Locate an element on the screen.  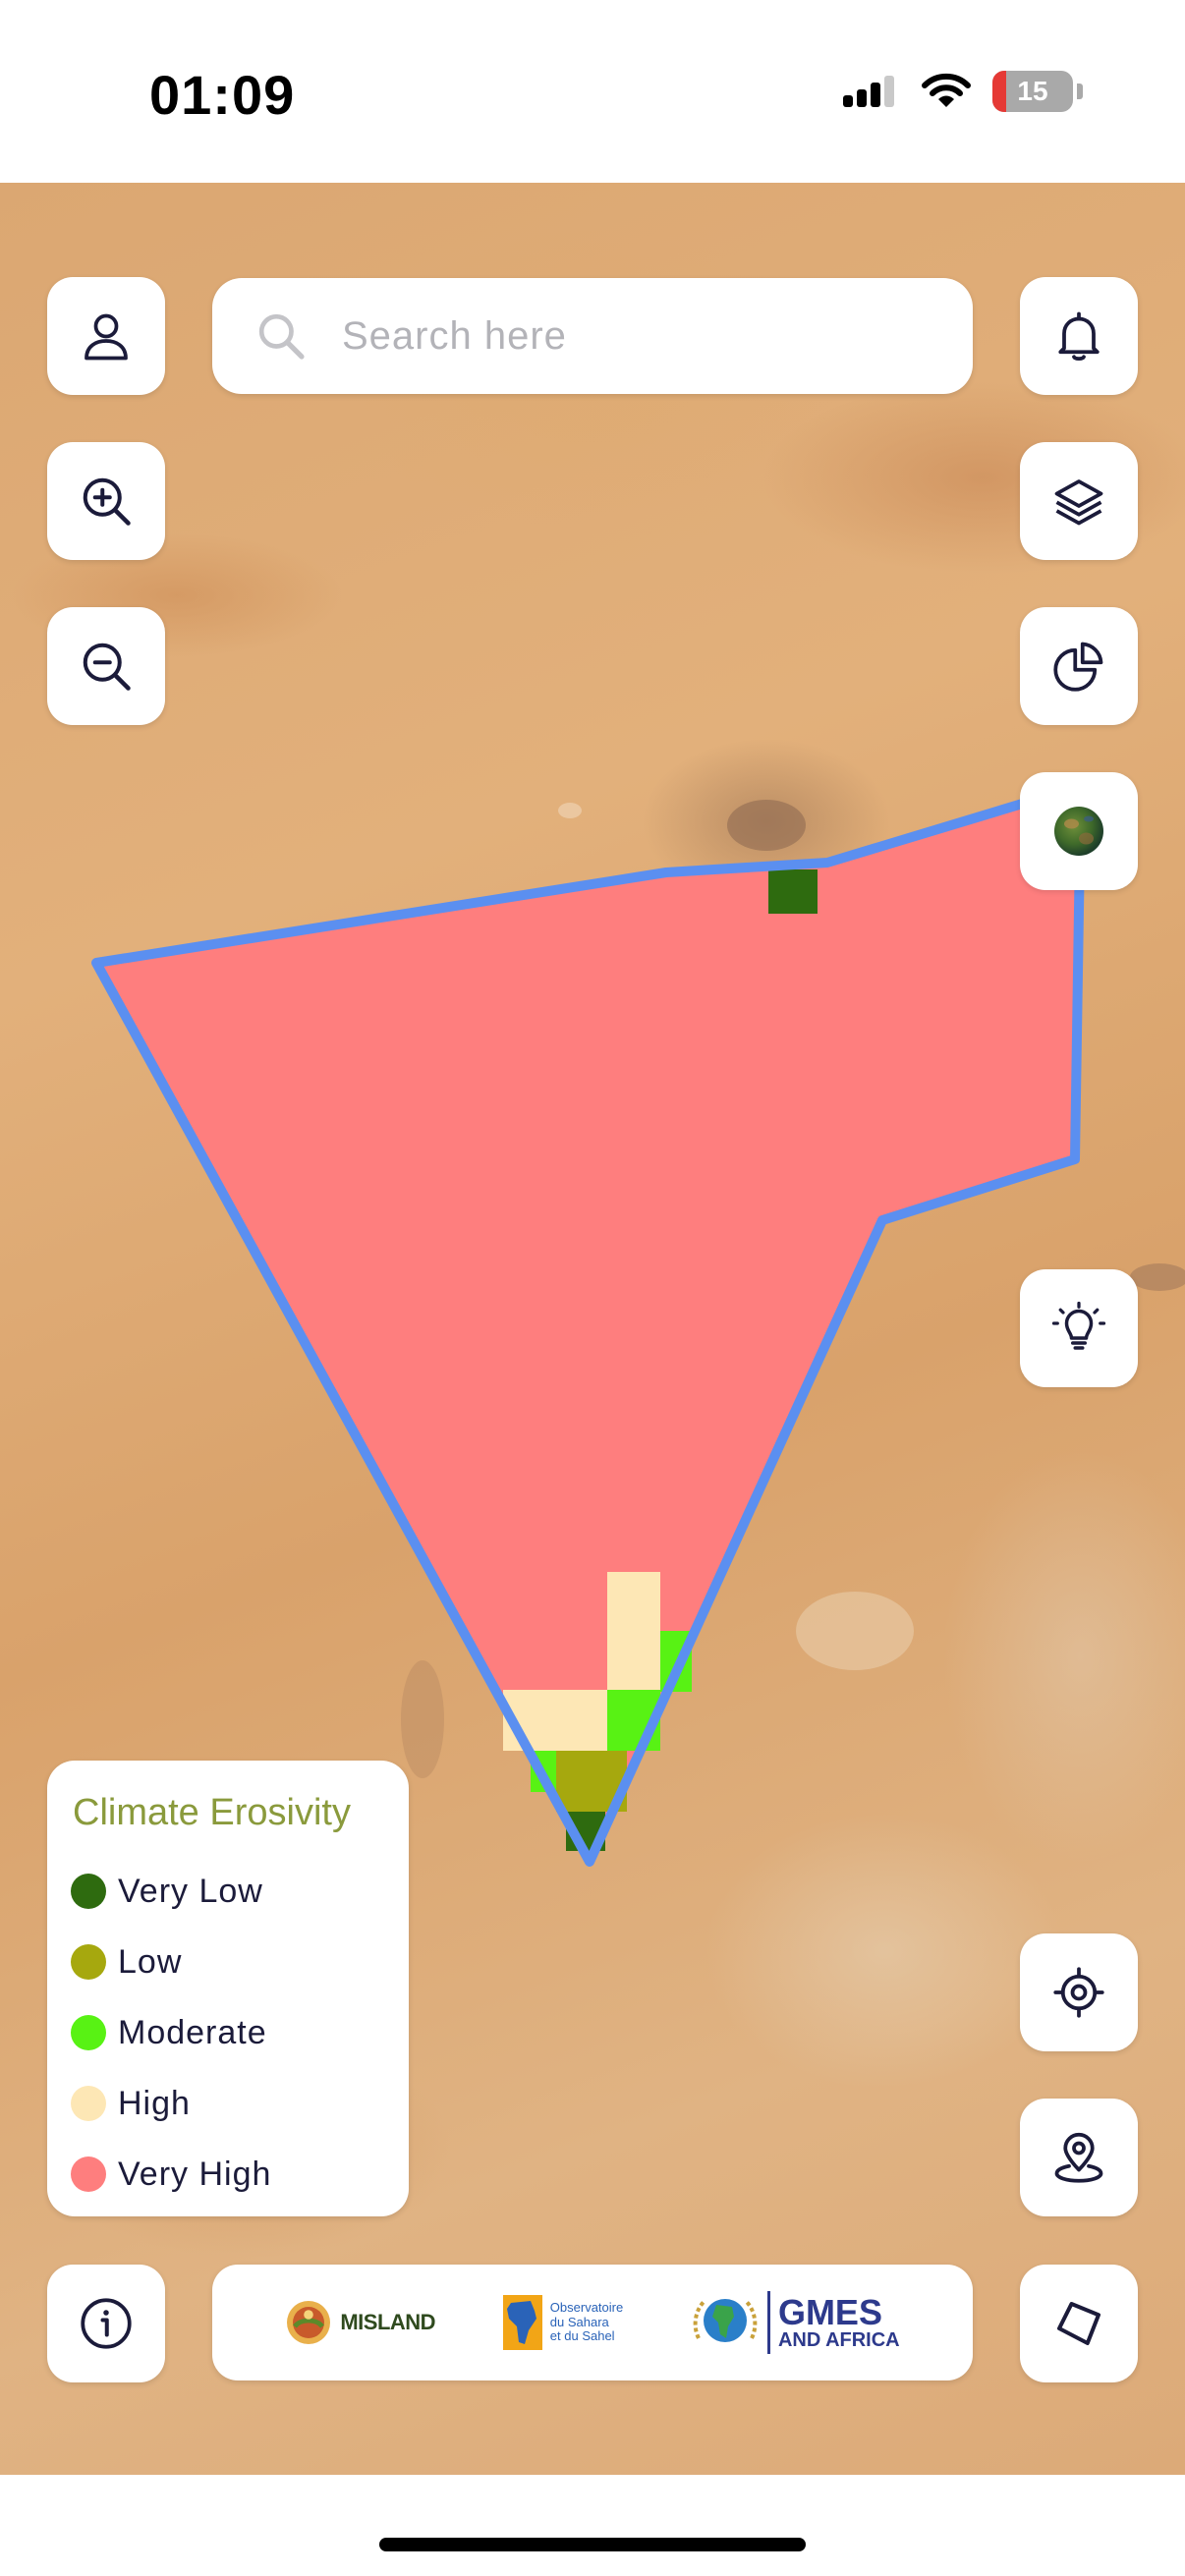
misland-logo: MISLAND is located at coordinates (361, 2322).